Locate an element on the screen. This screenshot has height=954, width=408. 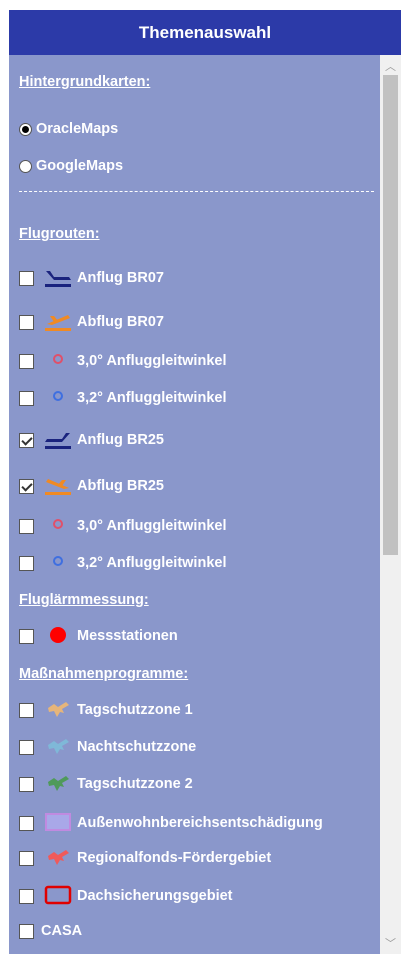
layer-row-anflug-br07: Anflug BR07 is located at coordinates (91, 278).